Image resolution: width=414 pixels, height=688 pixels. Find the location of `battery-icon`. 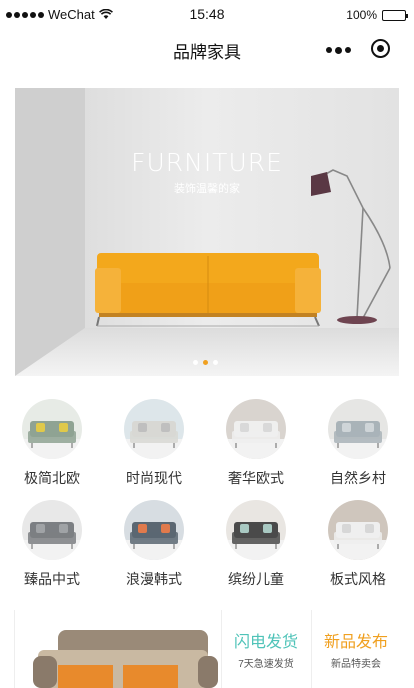

battery-icon is located at coordinates (395, 15).